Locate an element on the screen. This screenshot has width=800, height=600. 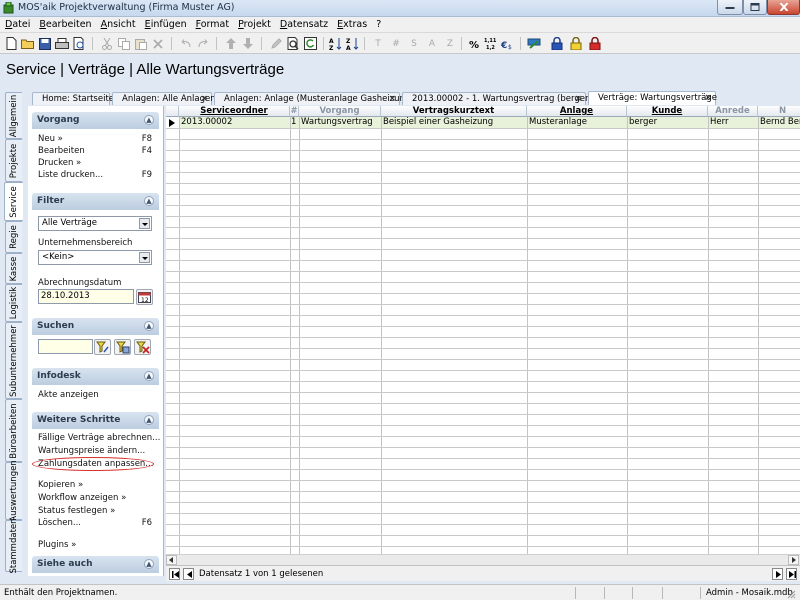
column-header-kunde: Kunde is located at coordinates (667, 111).